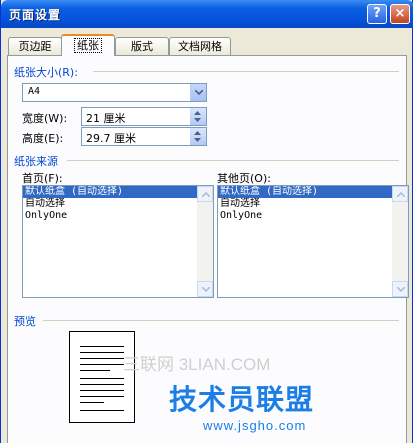  Describe the element at coordinates (198, 116) in the screenshot. I see `width-spin-buttons` at that location.